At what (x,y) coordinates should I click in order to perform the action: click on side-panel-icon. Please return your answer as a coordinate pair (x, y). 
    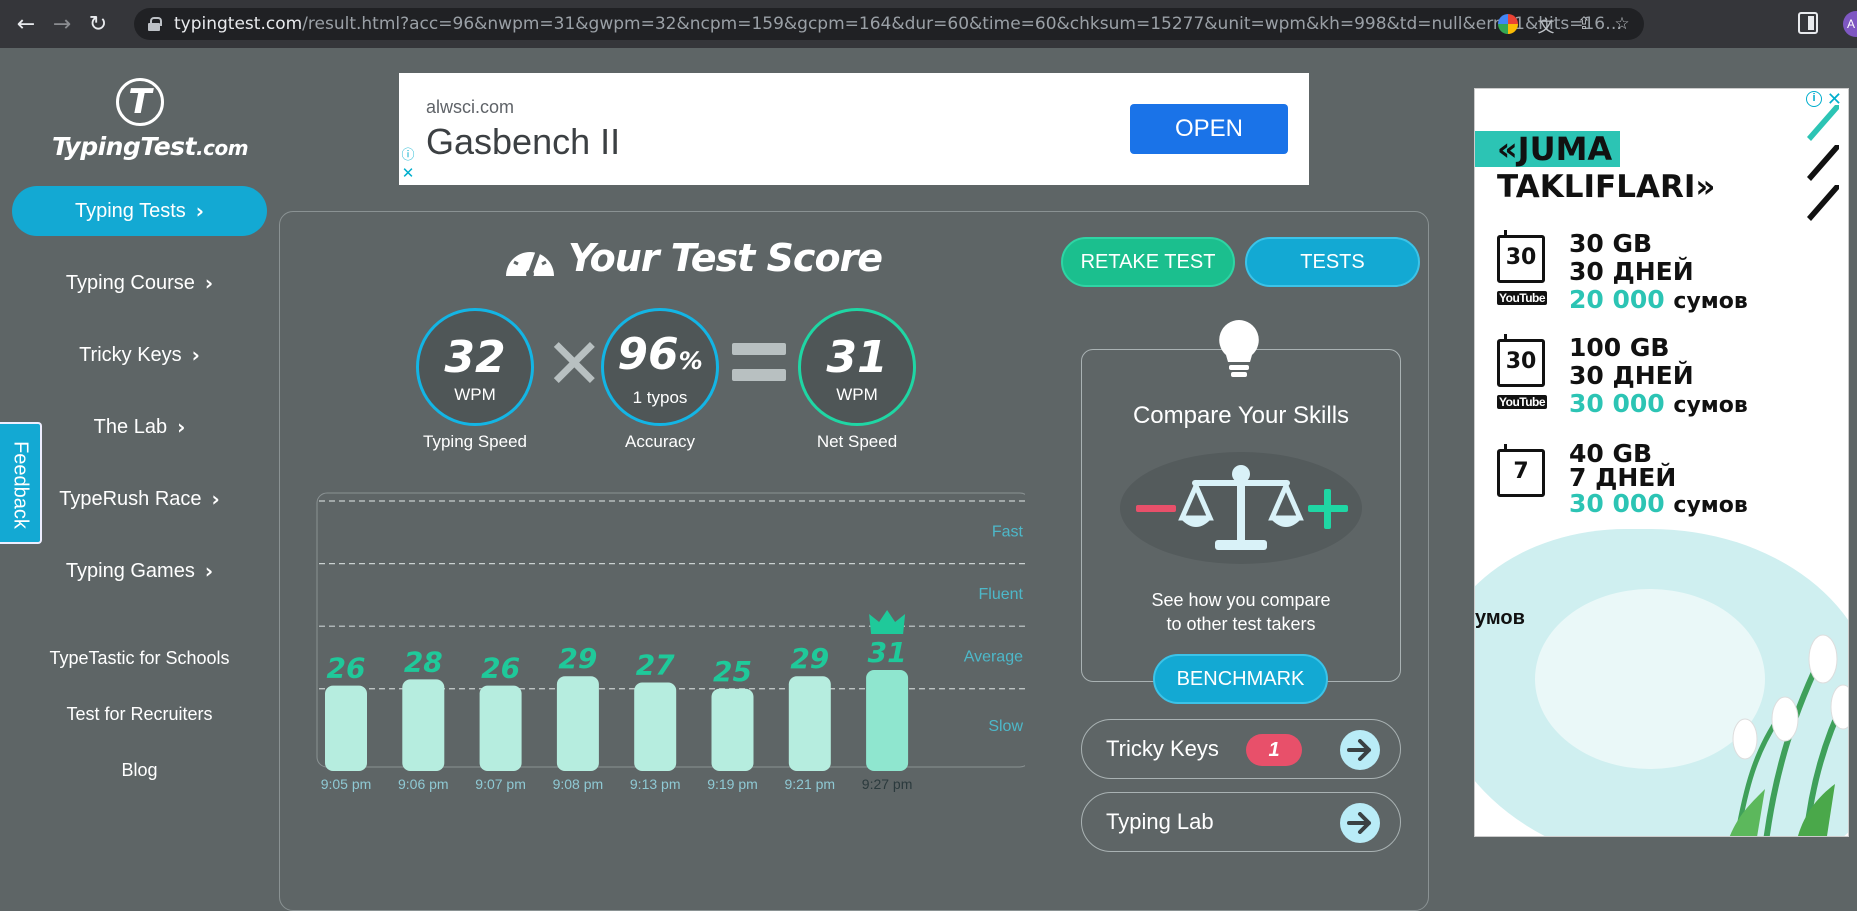
    Looking at the image, I should click on (1808, 23).